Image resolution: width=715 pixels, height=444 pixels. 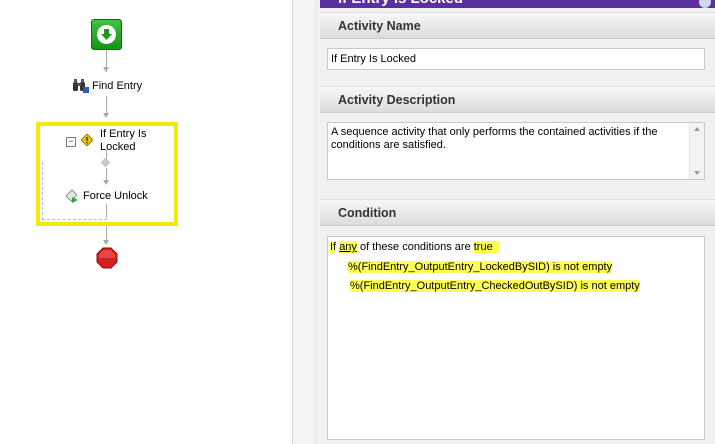 What do you see at coordinates (517, 99) in the screenshot?
I see `activity-description-header: Activity Description` at bounding box center [517, 99].